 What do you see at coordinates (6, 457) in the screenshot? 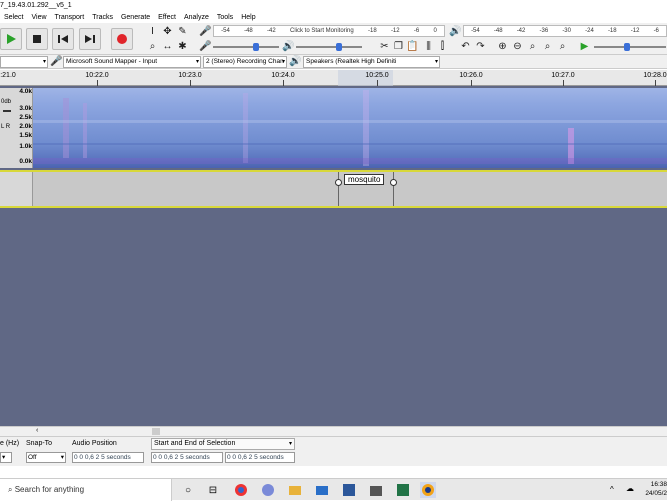
I see `project-rate-dropdown: ▾` at bounding box center [6, 457].